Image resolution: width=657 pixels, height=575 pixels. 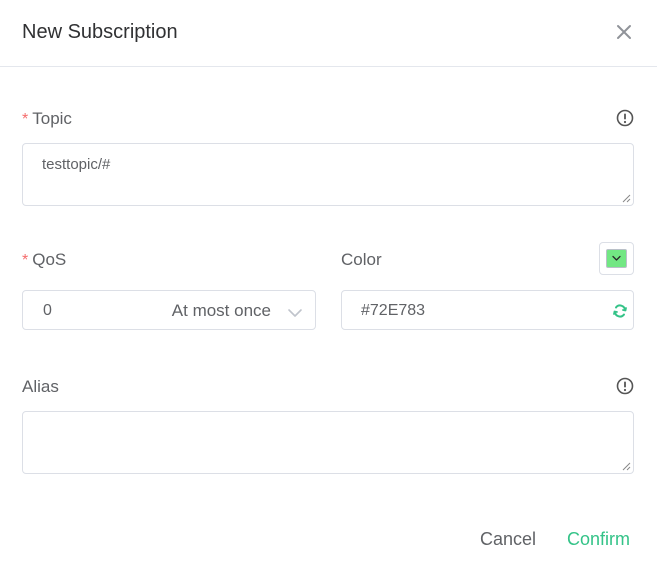 What do you see at coordinates (598, 539) in the screenshot?
I see `confirm-button: Confirm` at bounding box center [598, 539].